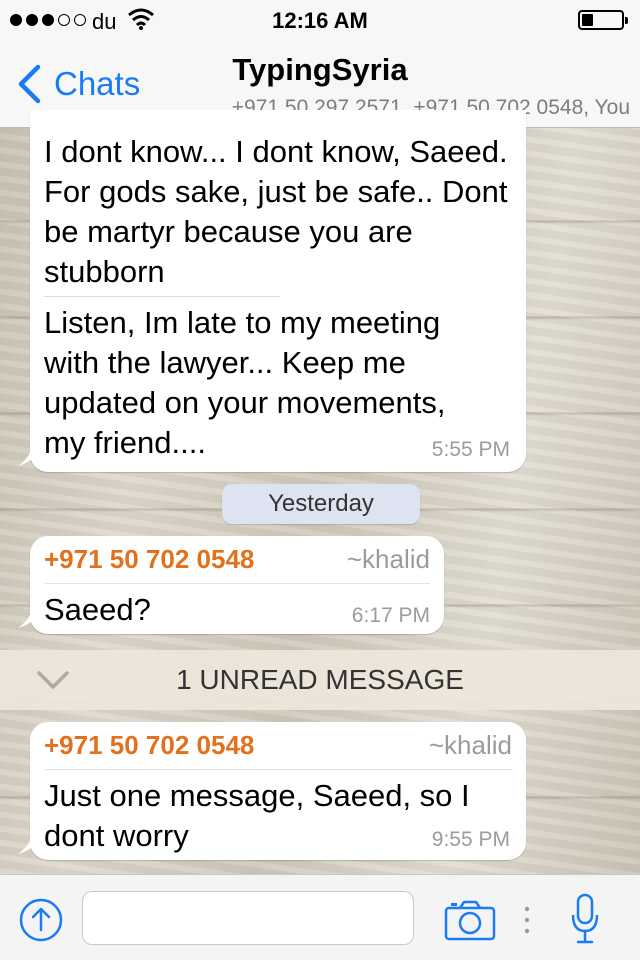 Image resolution: width=640 pixels, height=960 pixels. Describe the element at coordinates (390, 615) in the screenshot. I see `message-time: 6:17 PM` at that location.